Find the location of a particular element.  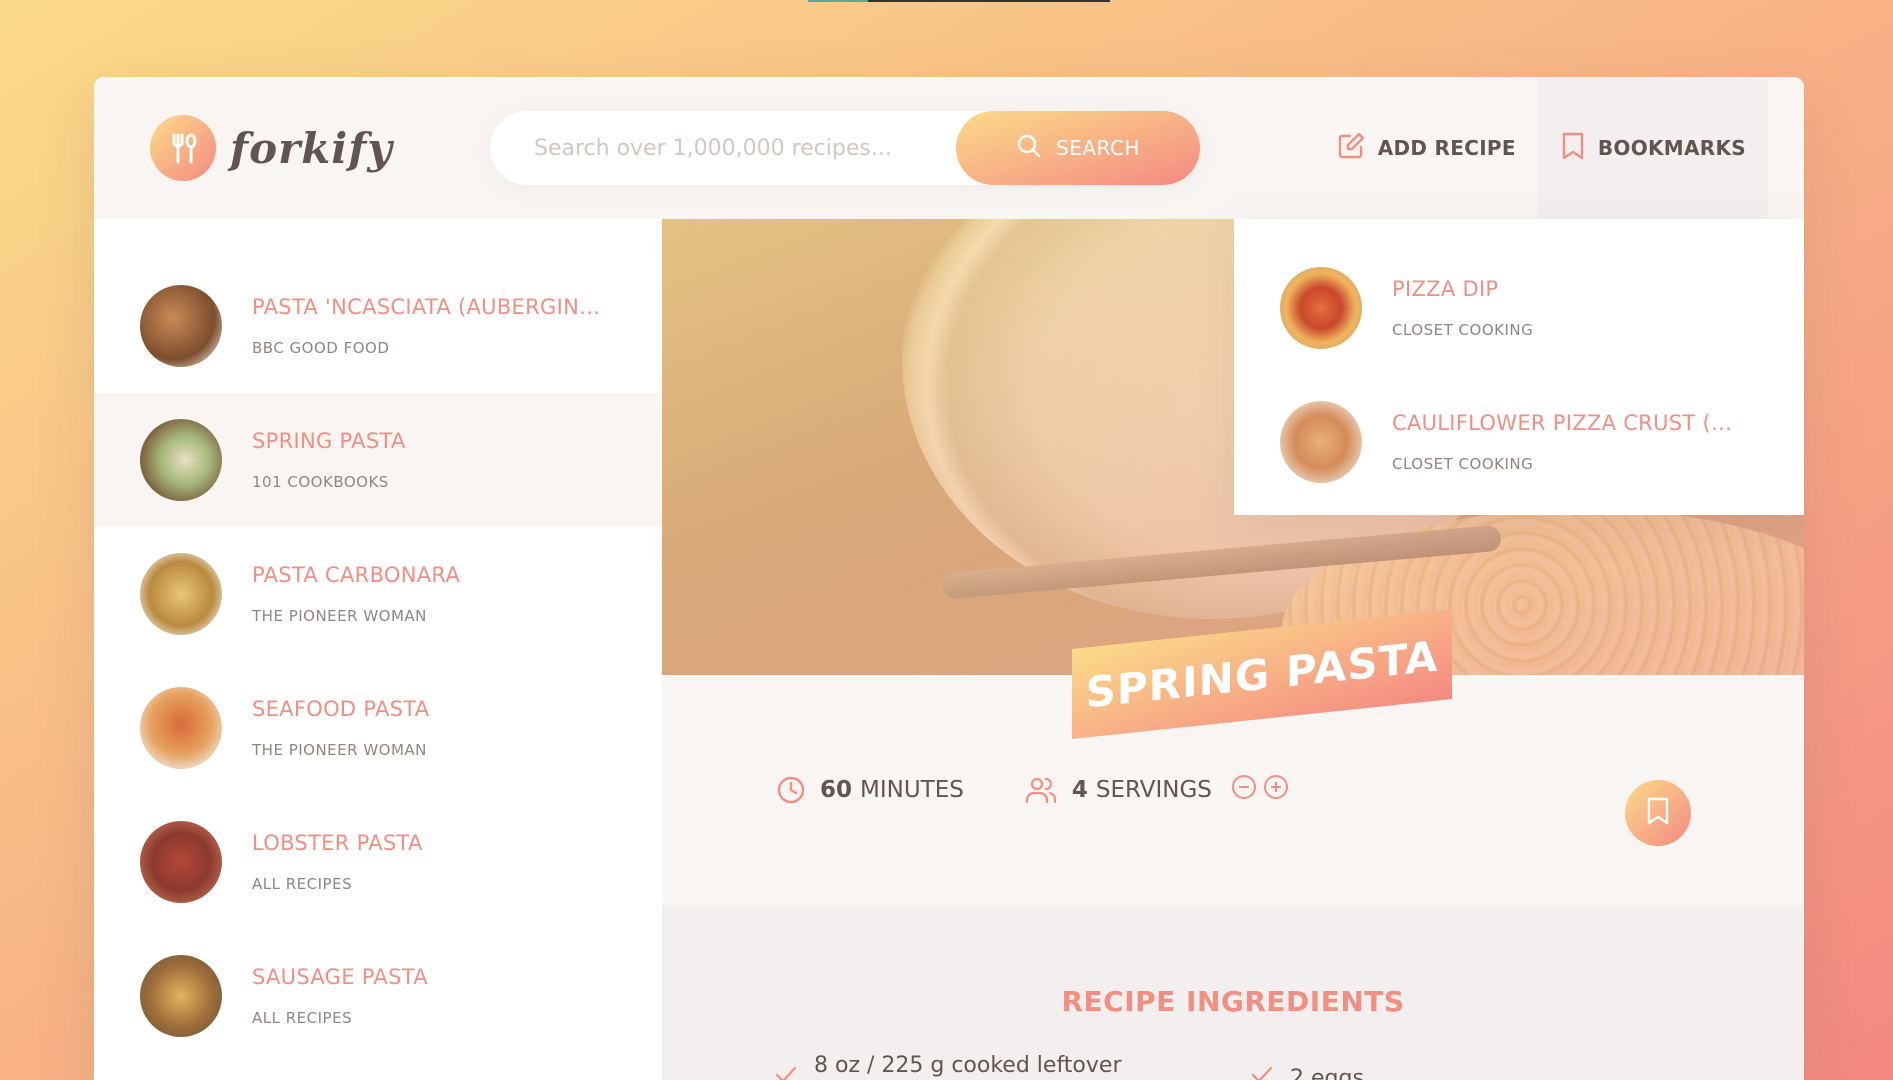

top-progress-strip is located at coordinates (959, 1).